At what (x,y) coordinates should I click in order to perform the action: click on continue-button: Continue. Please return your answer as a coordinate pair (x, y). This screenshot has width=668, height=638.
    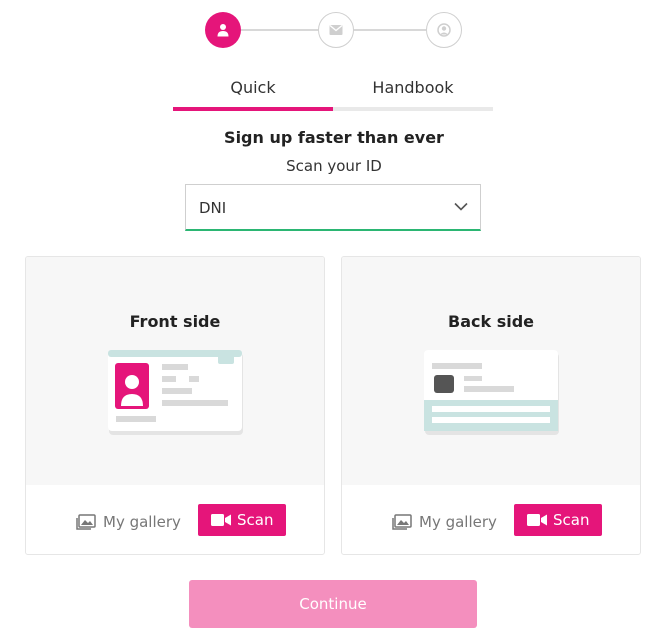
    Looking at the image, I should click on (333, 604).